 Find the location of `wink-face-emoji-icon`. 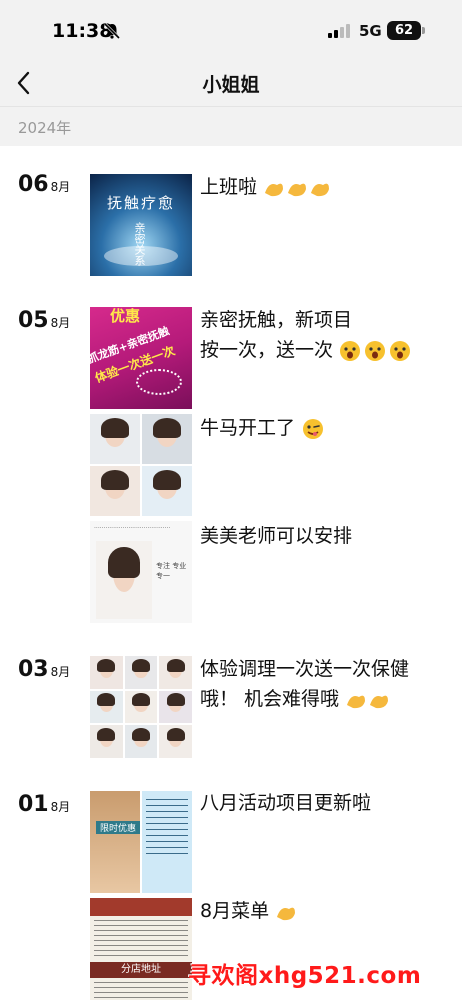

wink-face-emoji-icon is located at coordinates (313, 428).